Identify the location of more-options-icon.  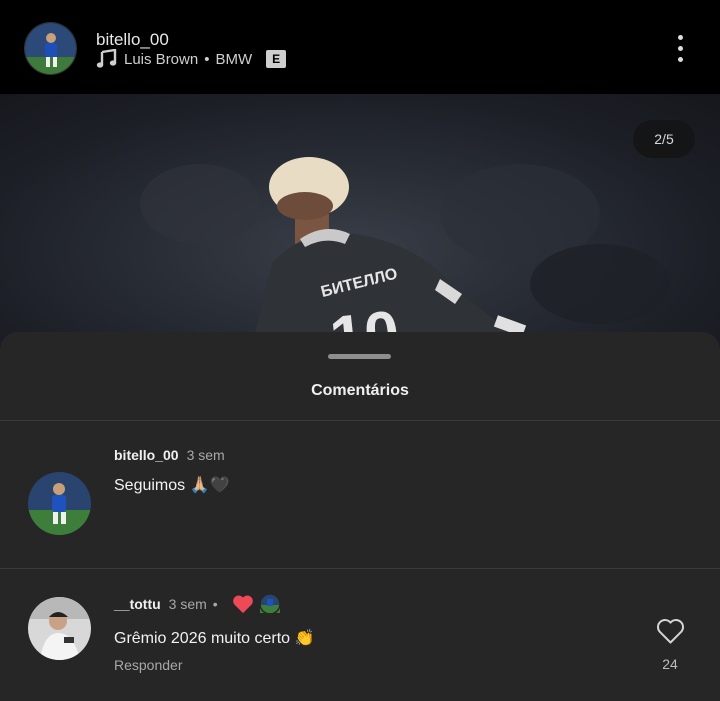
(681, 49).